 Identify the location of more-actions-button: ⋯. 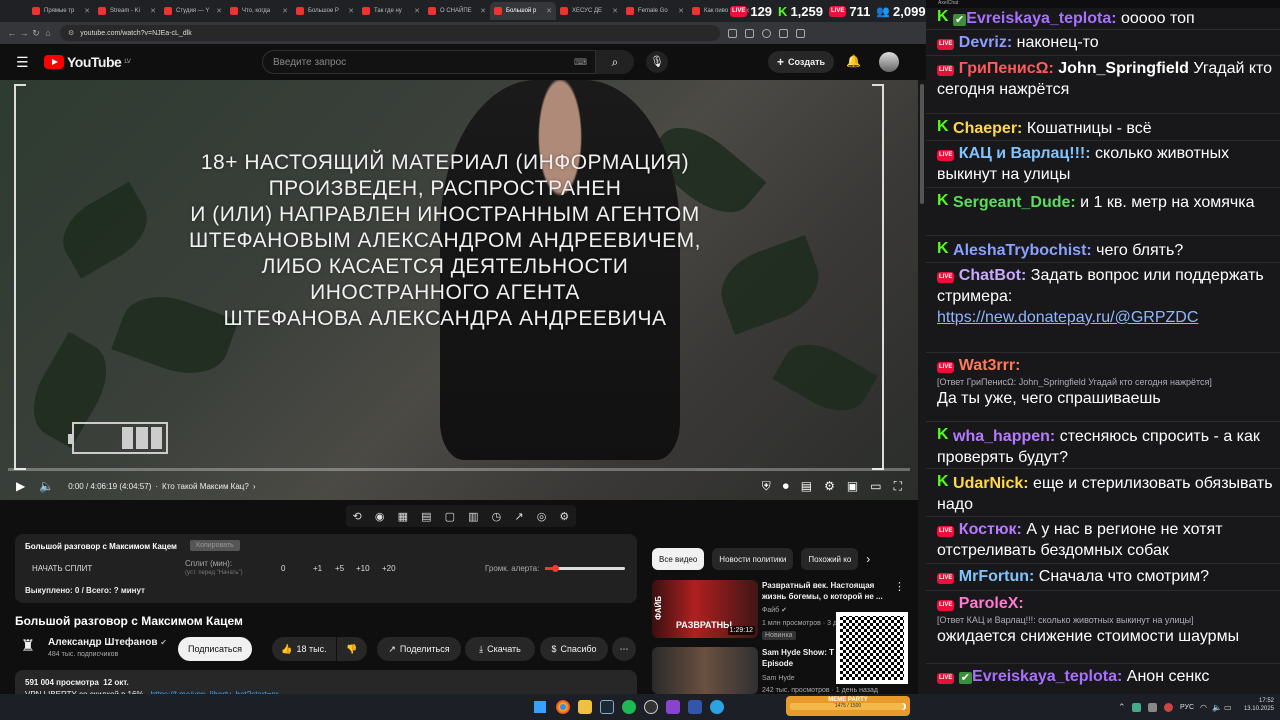
(624, 649).